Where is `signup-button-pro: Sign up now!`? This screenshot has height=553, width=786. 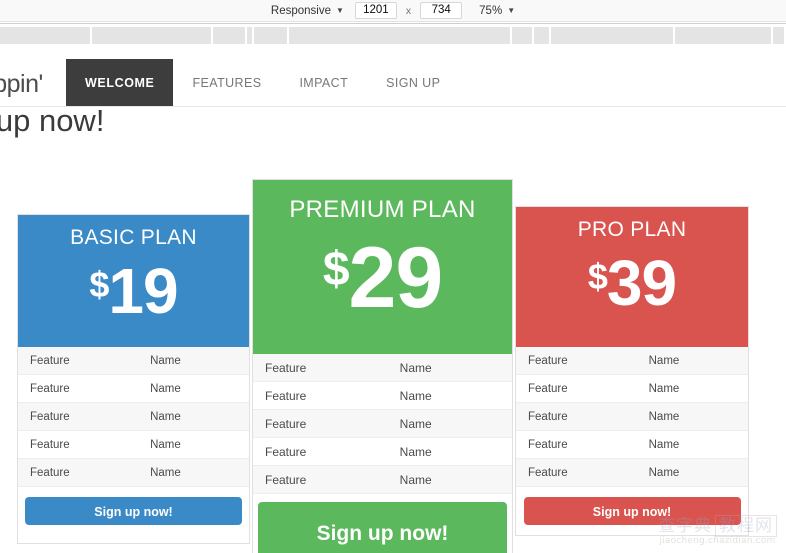 signup-button-pro: Sign up now! is located at coordinates (632, 510).